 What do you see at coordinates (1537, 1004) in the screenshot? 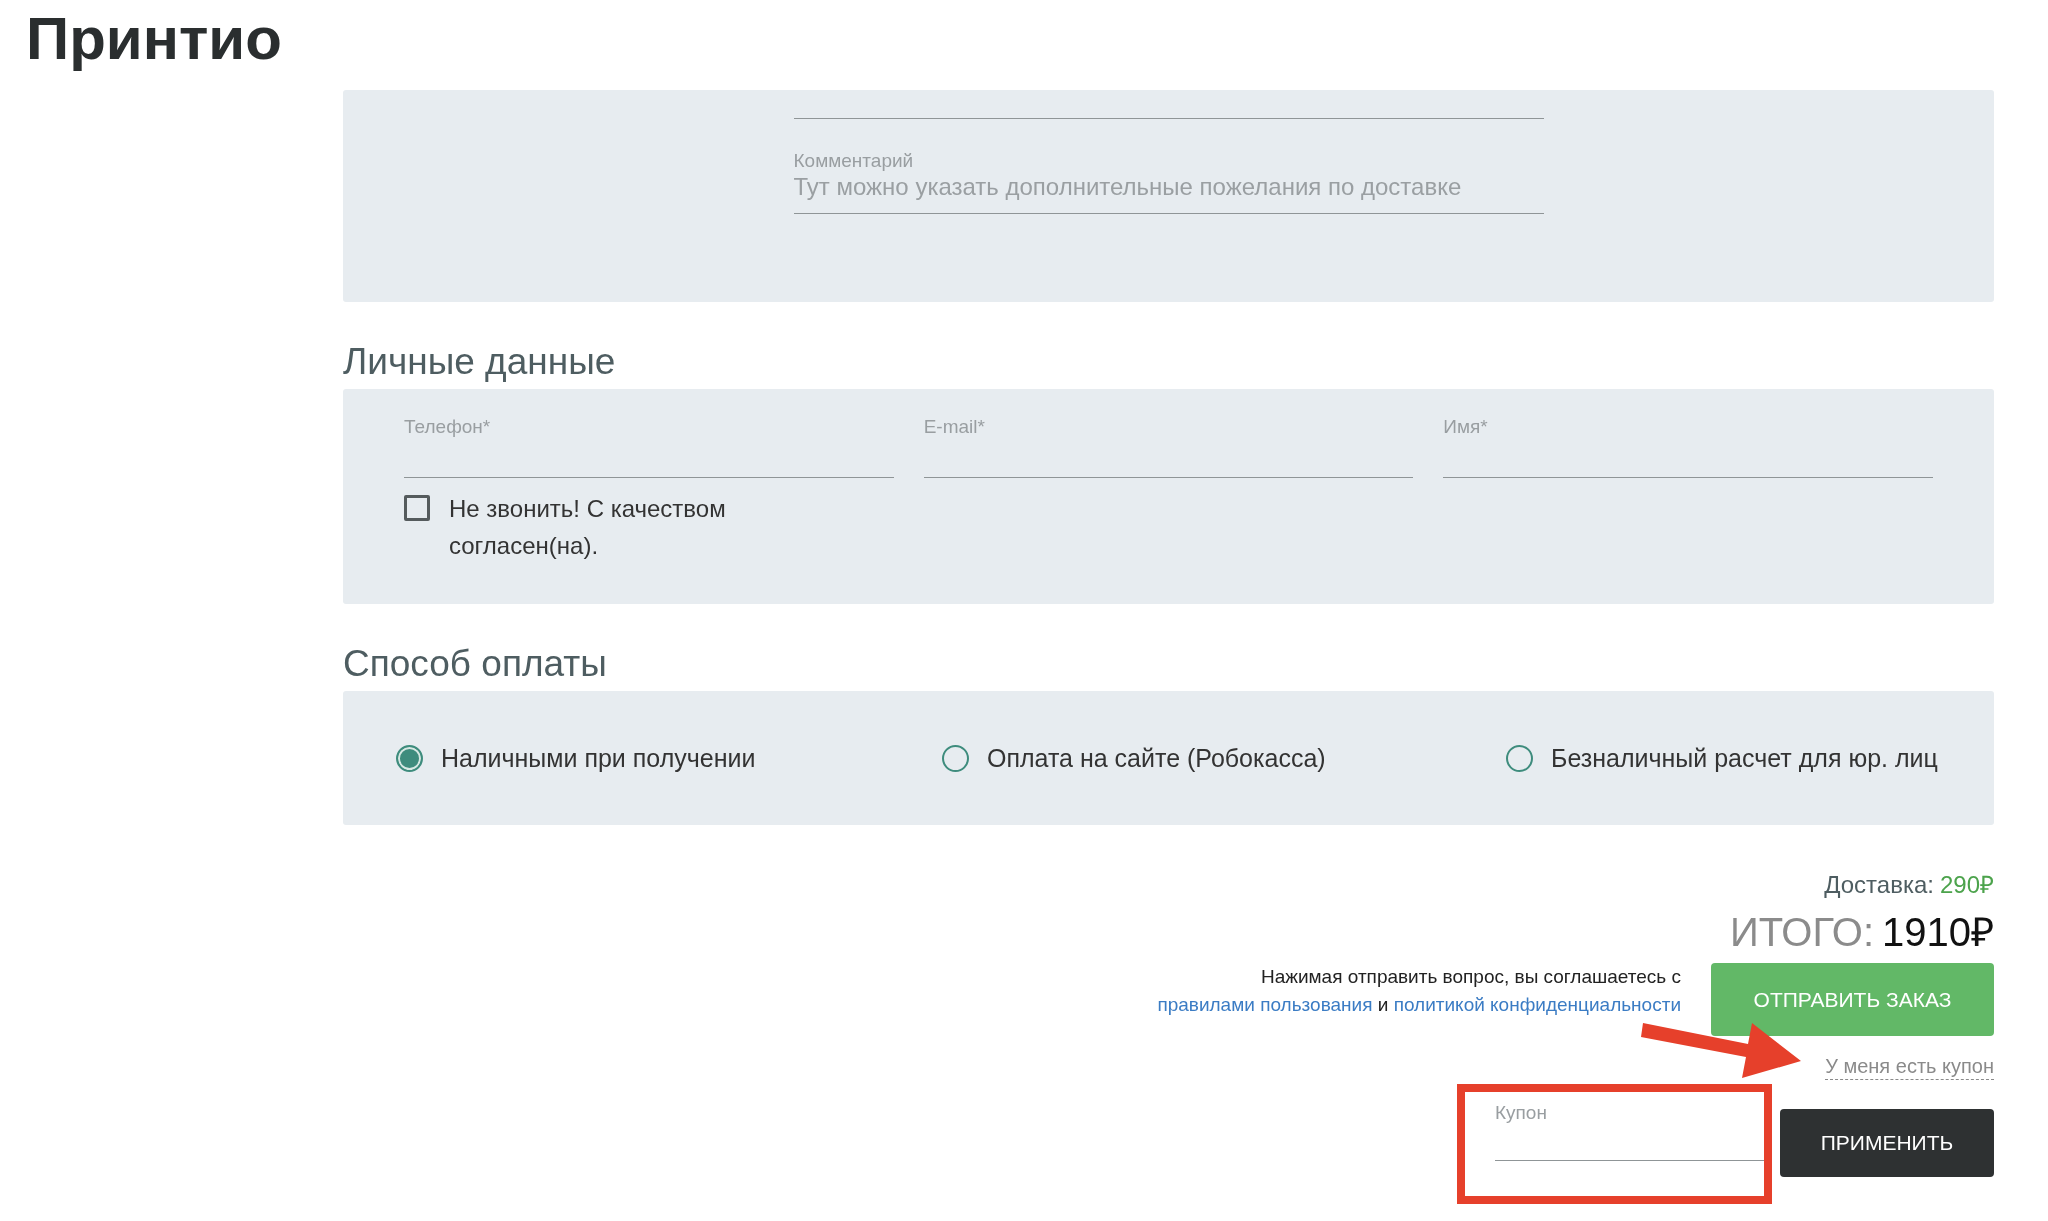
I see `privacy-link: политикой конфиденциальности` at bounding box center [1537, 1004].